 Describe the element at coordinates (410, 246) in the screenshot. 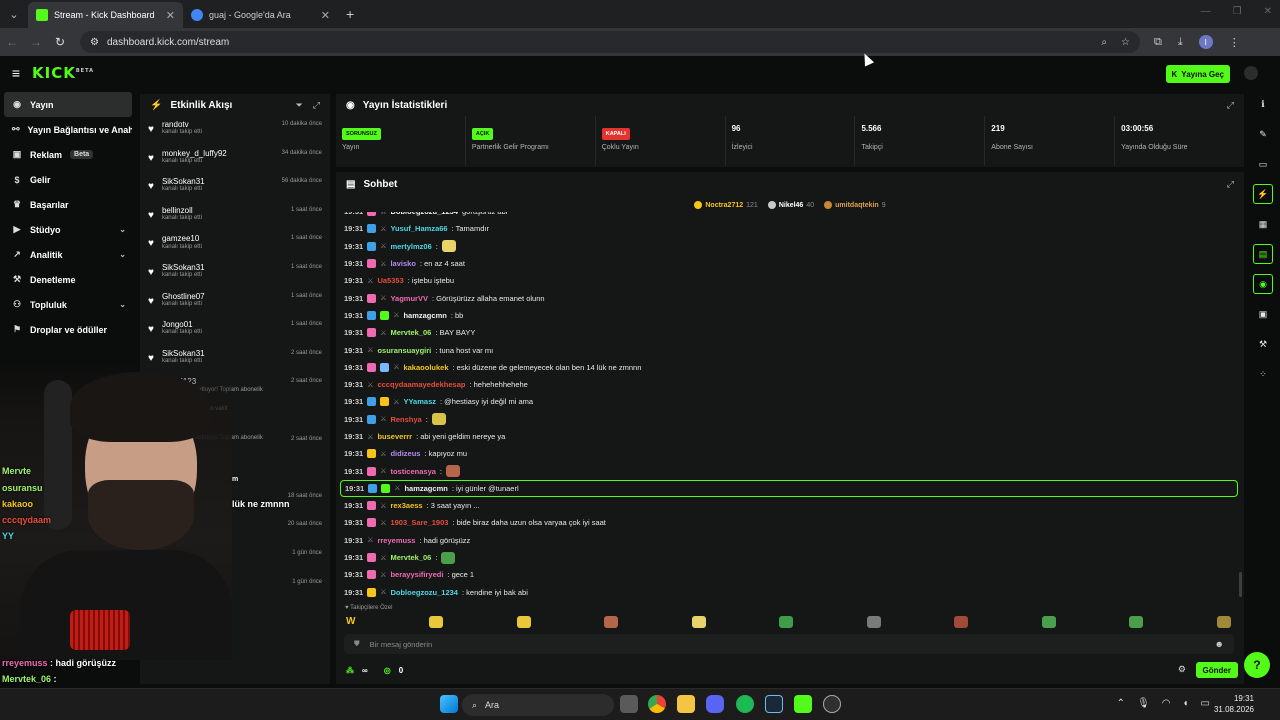

I see `chat-username: mertylmz06` at that location.